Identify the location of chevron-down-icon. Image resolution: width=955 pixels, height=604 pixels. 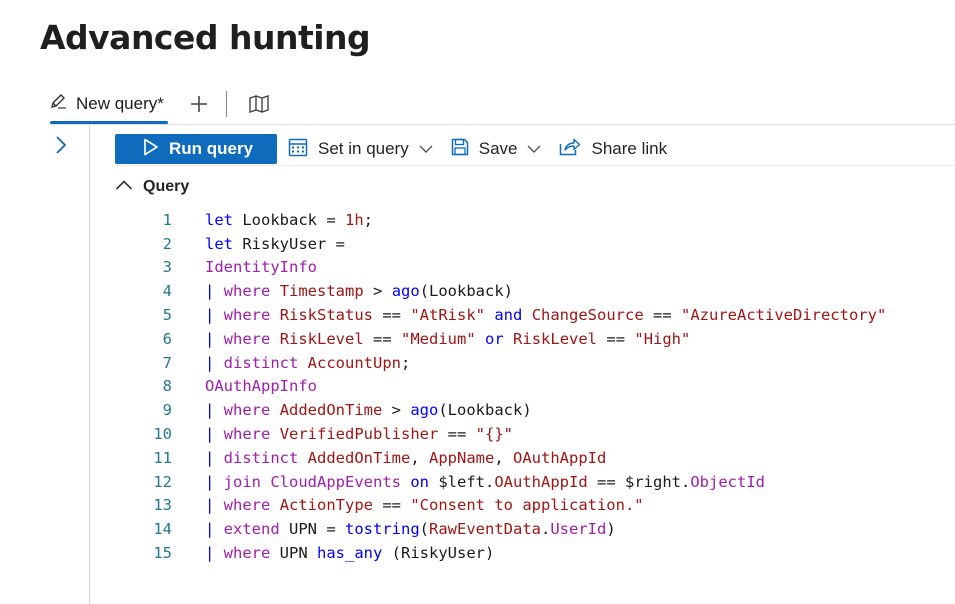
(534, 149).